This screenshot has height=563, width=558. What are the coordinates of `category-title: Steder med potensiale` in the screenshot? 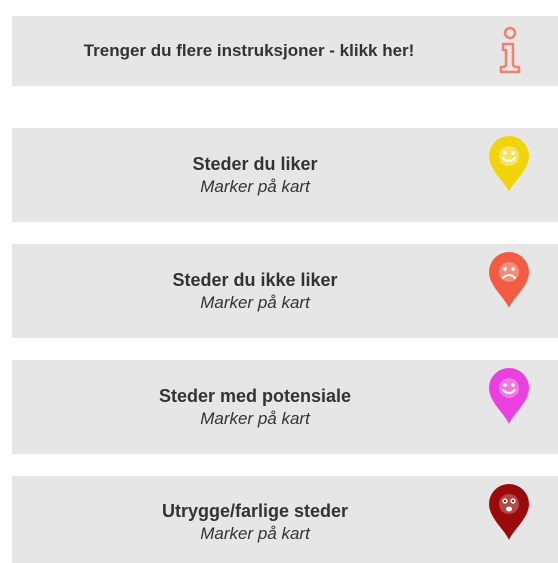 It's located at (255, 396).